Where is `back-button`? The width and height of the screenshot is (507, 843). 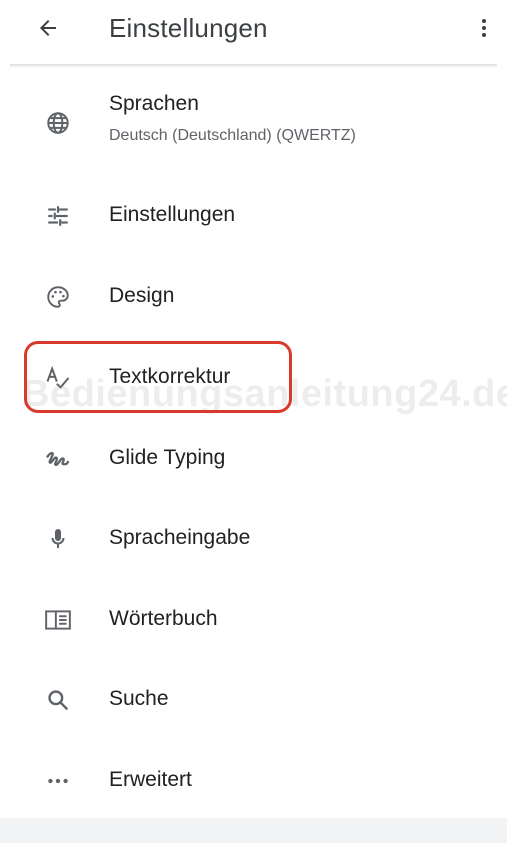 back-button is located at coordinates (48, 28).